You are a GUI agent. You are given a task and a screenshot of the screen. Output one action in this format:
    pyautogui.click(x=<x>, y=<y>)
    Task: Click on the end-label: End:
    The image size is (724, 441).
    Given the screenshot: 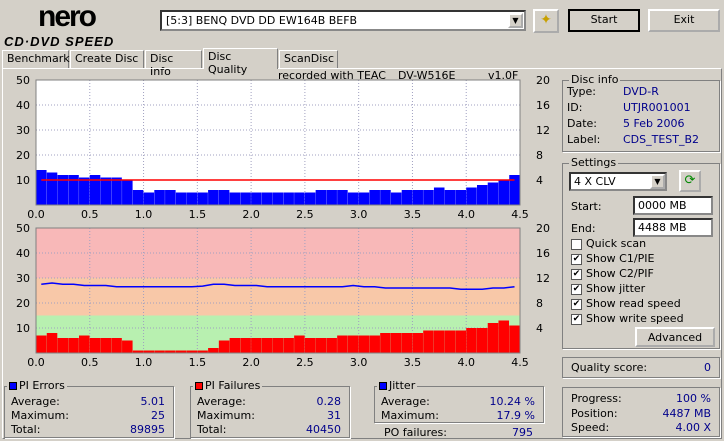 What is the action you would take?
    pyautogui.click(x=583, y=228)
    